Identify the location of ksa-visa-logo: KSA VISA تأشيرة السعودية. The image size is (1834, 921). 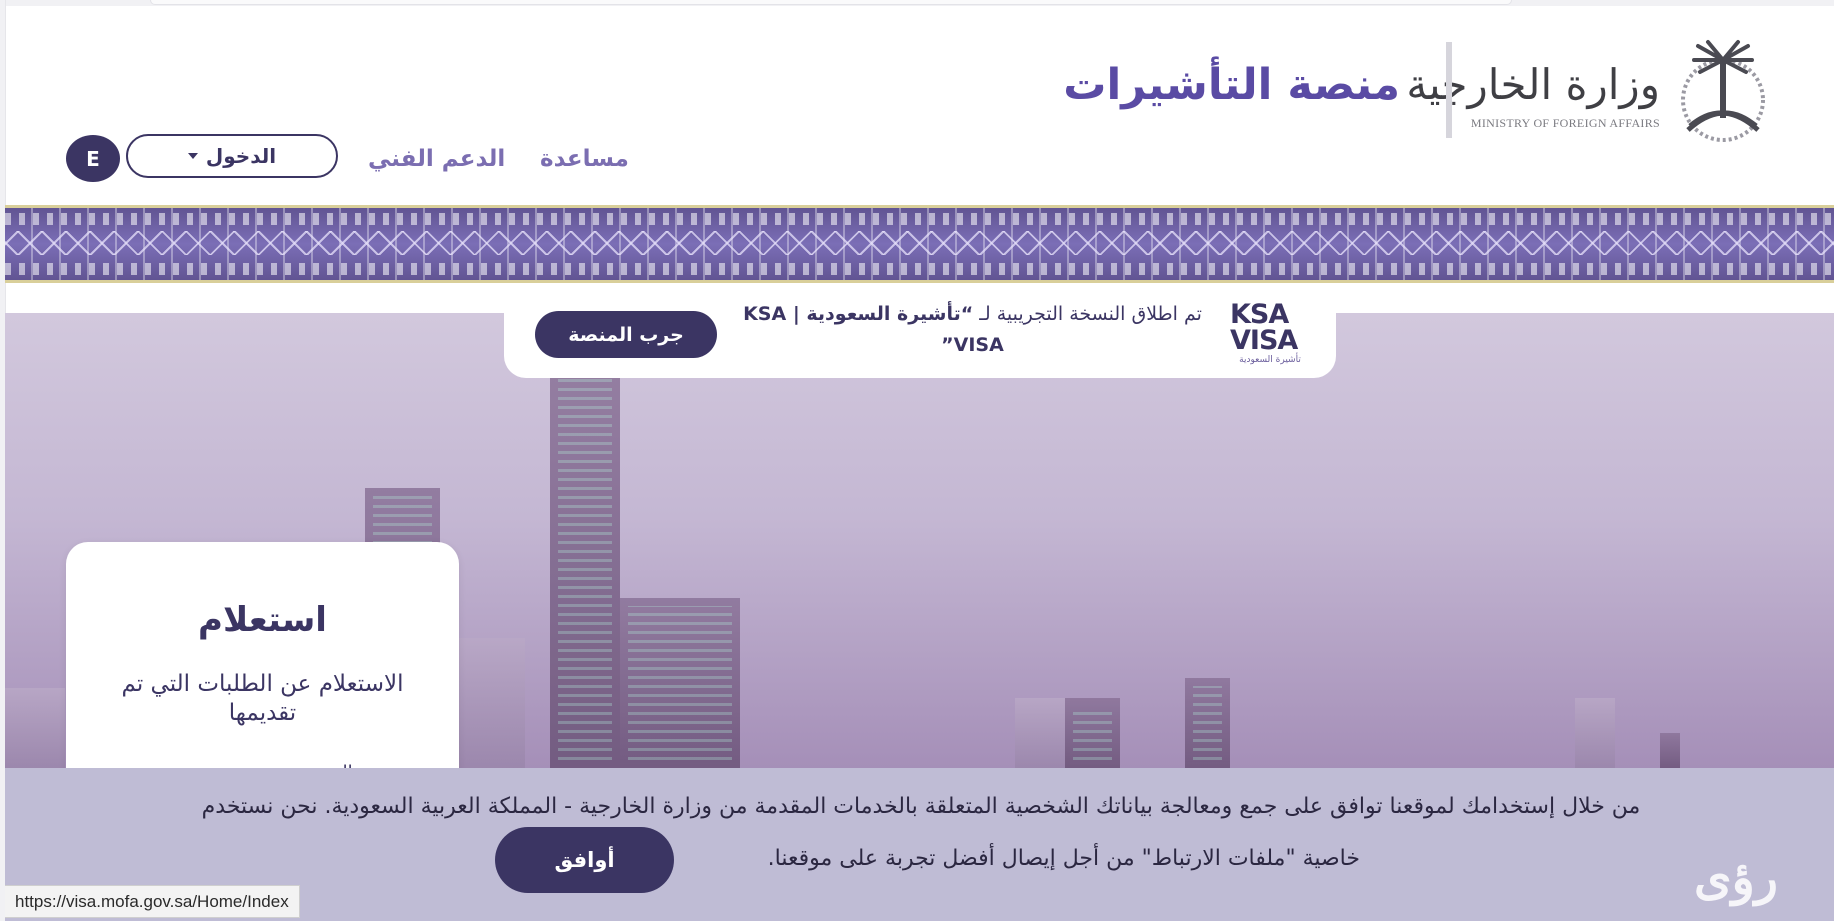
(1270, 333).